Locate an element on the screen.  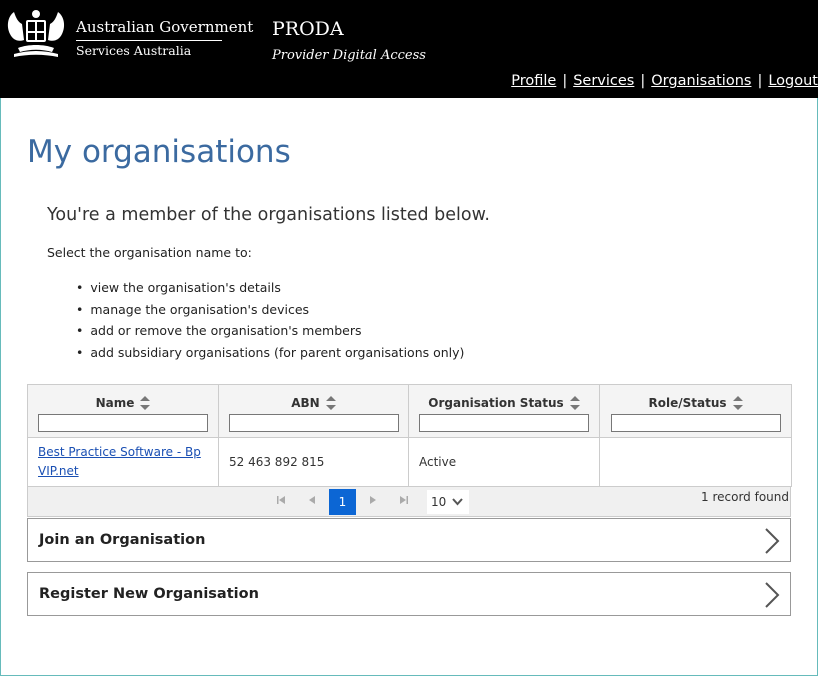
list-item: view the organisation's details is located at coordinates (270, 290).